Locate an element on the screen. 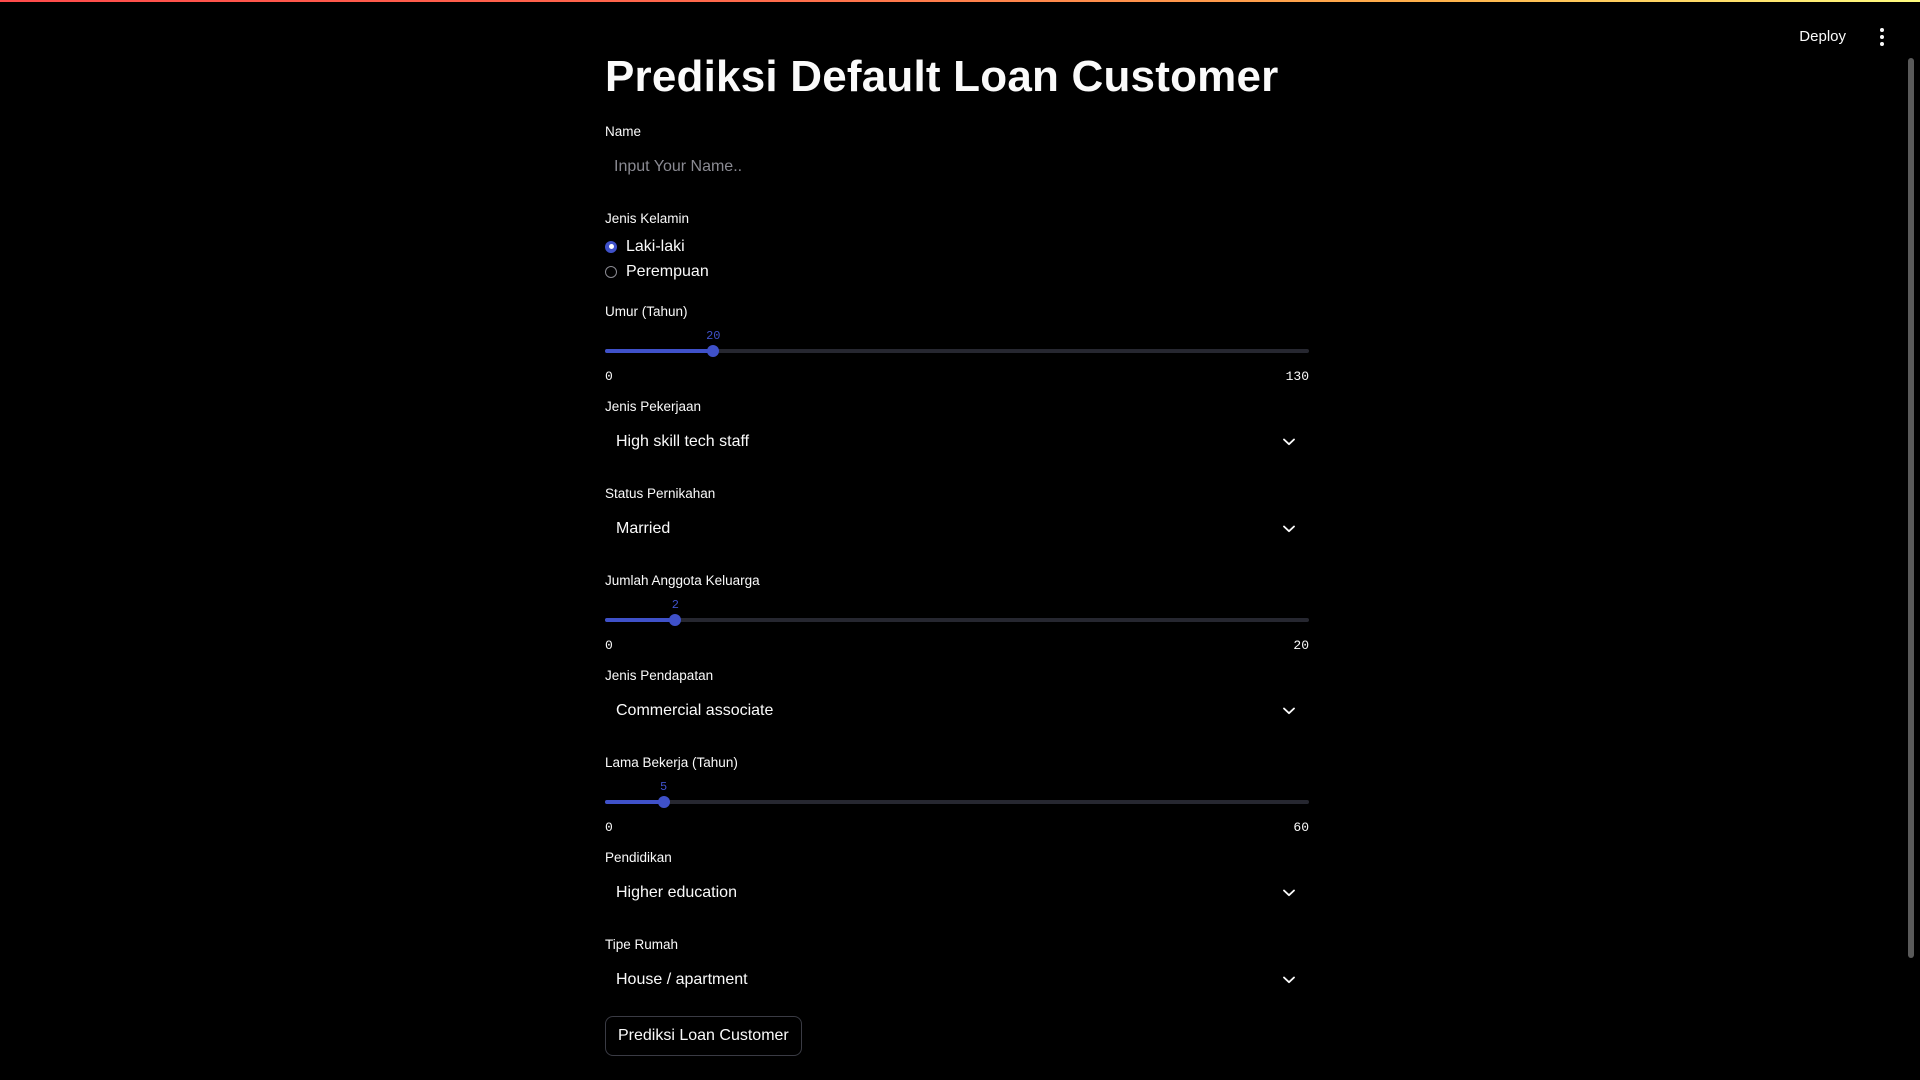 The width and height of the screenshot is (1920, 1080). housing-field-group: Tipe Rumah House / apartment is located at coordinates (957, 968).